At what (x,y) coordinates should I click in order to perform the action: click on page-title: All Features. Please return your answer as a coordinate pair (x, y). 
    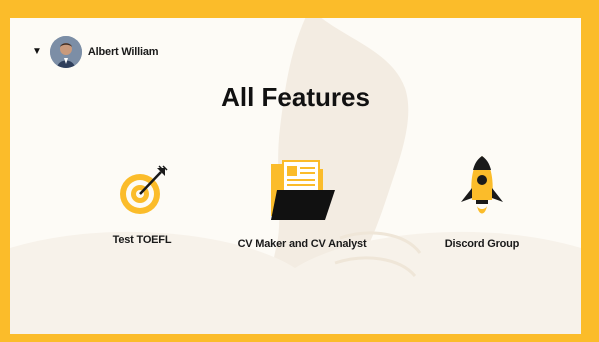
    Looking at the image, I should click on (295, 97).